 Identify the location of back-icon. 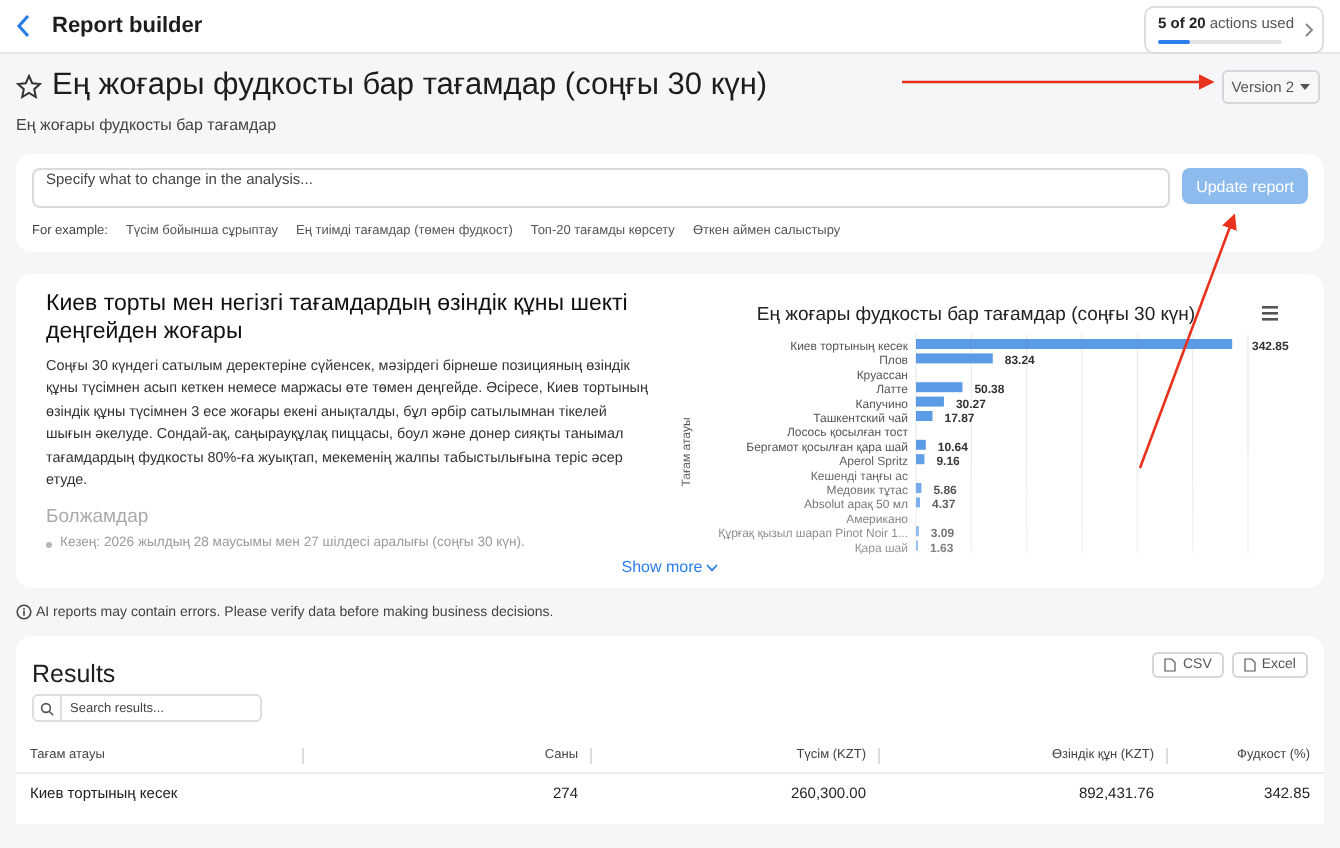
(24, 26).